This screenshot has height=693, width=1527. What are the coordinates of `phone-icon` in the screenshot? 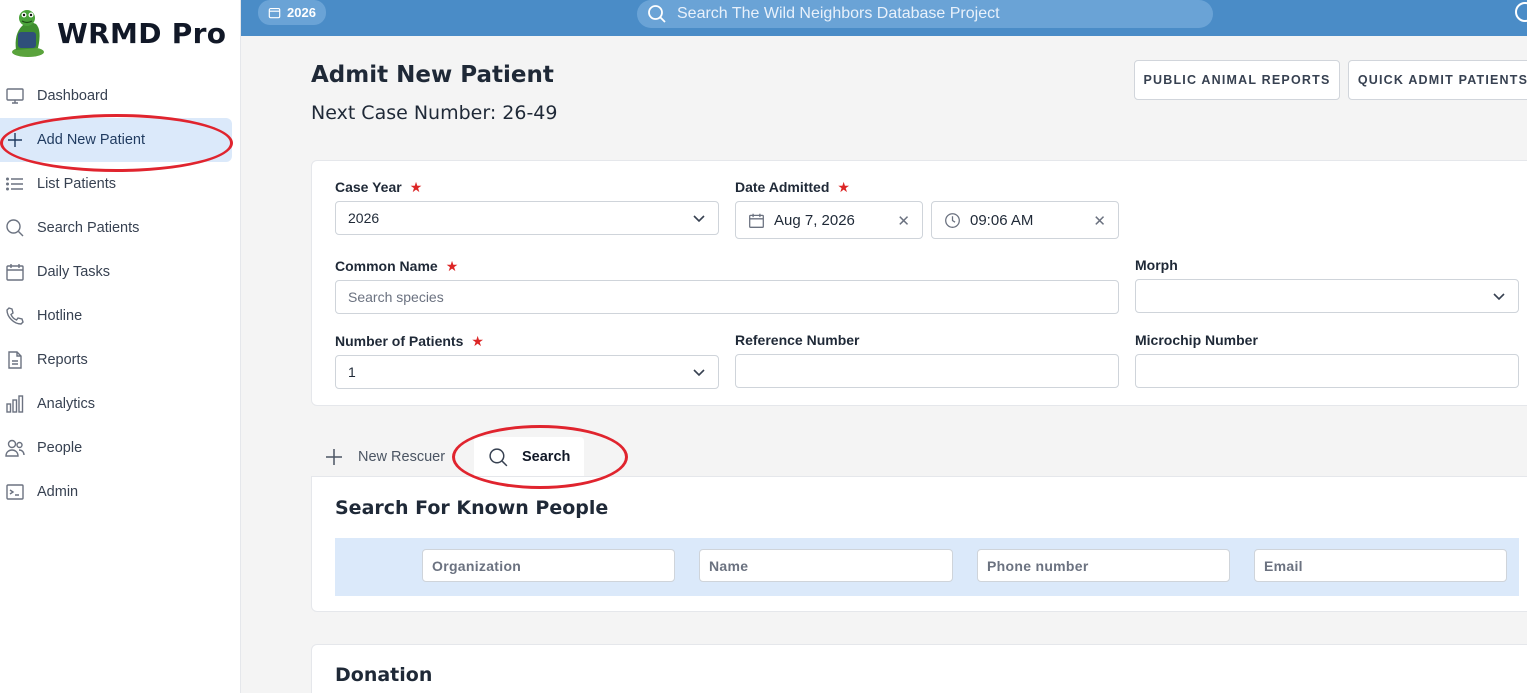 It's located at (15, 316).